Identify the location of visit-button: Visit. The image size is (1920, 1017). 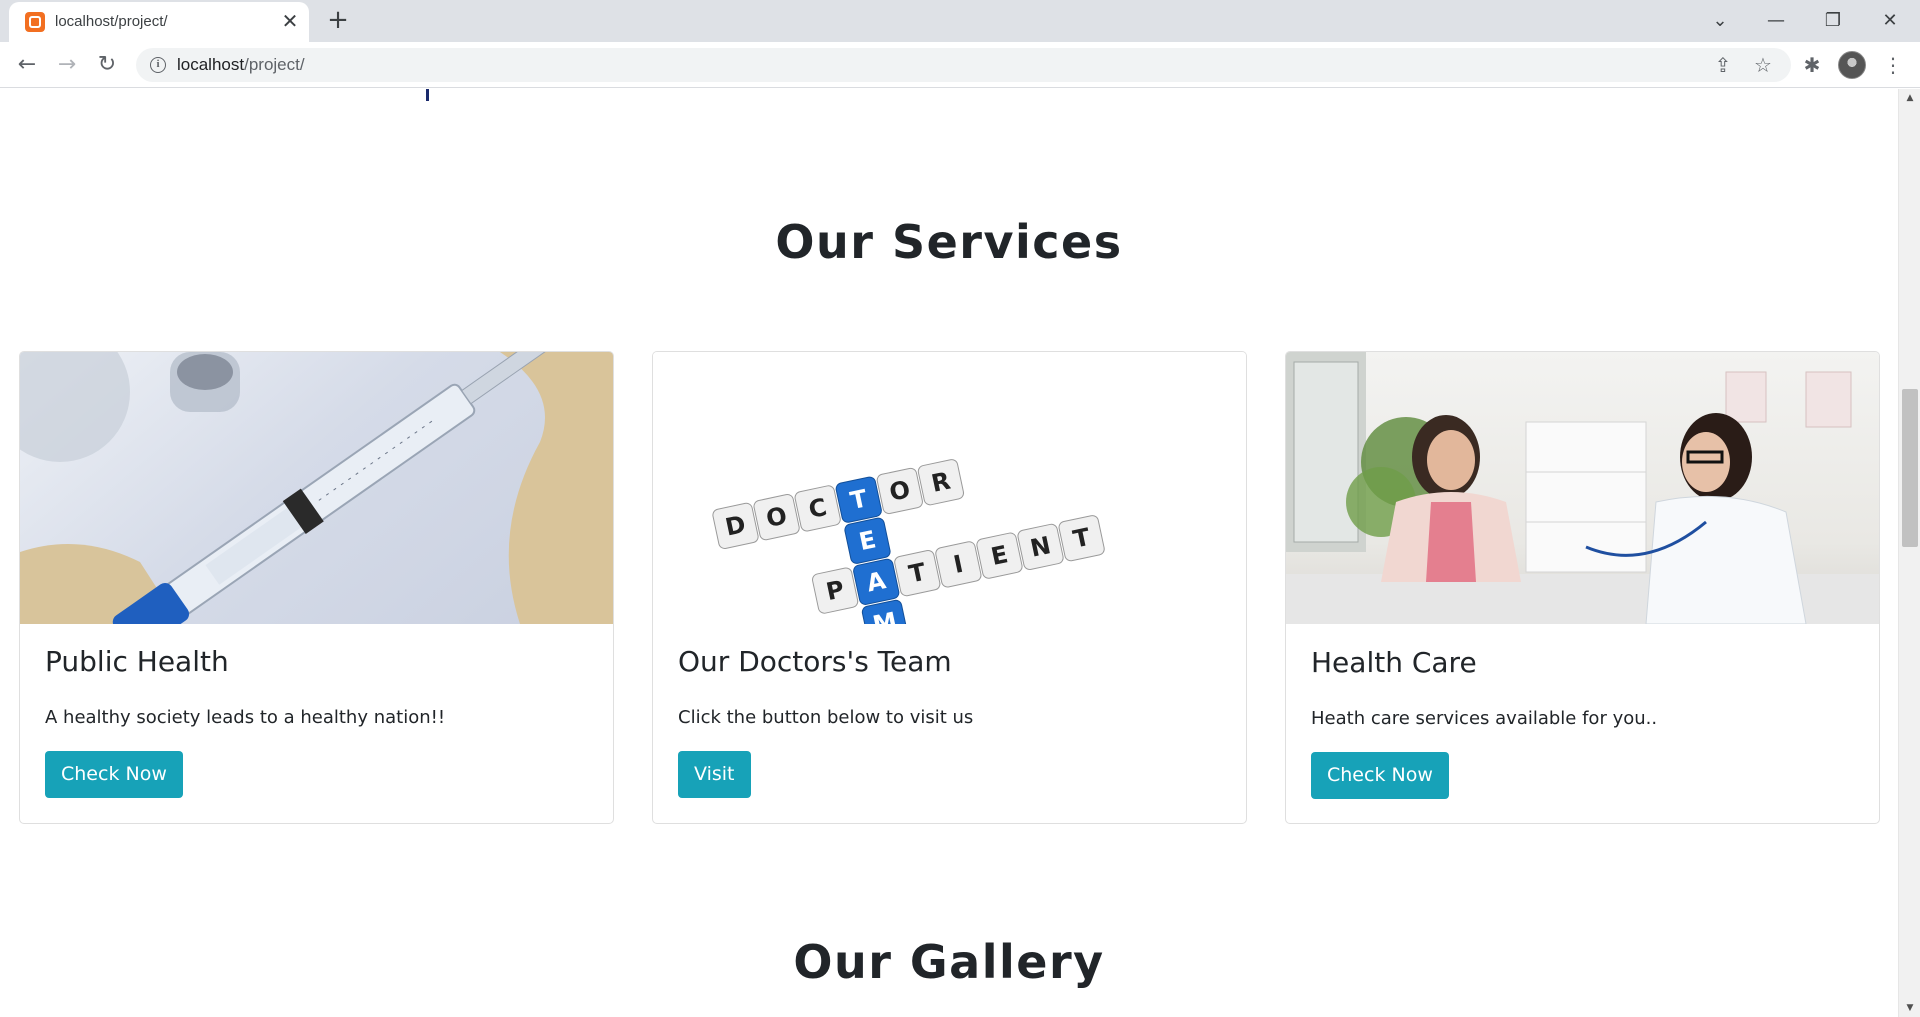
(714, 774).